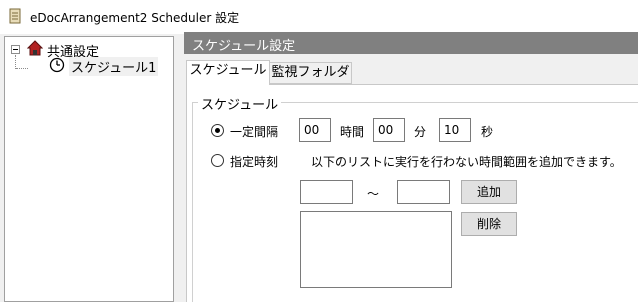 The width and height of the screenshot is (638, 302). Describe the element at coordinates (466, 162) in the screenshot. I see `specified-time-description: 以下のリストに実行を行わない時間範囲を追加できます。` at that location.